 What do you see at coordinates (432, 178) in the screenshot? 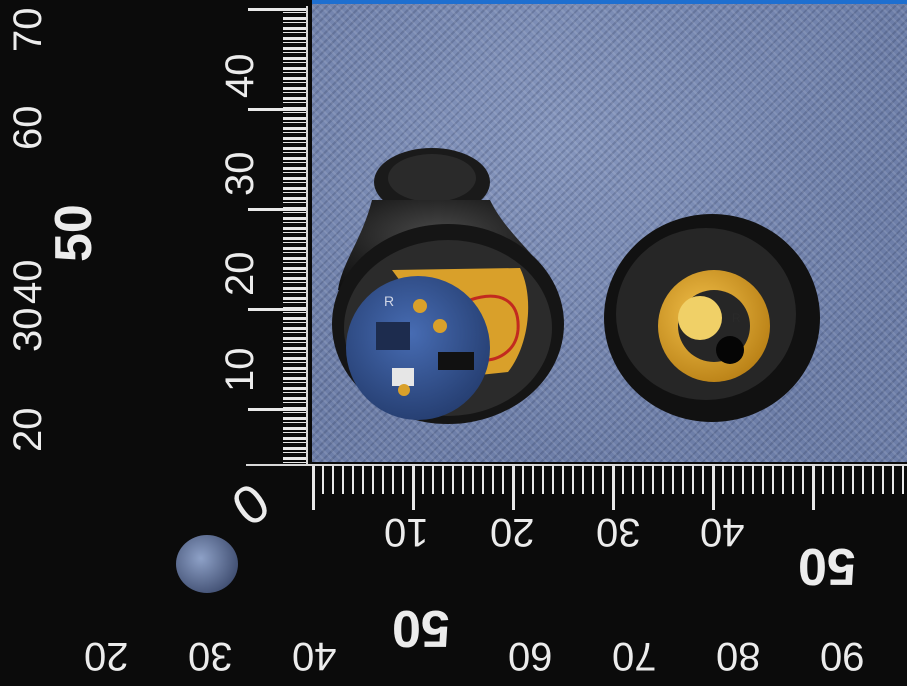
I see `earbud-nozzle-top` at bounding box center [432, 178].